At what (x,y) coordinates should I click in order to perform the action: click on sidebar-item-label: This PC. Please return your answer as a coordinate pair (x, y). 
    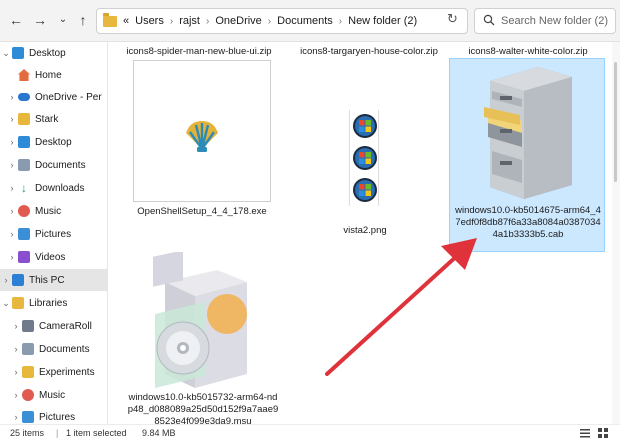
    Looking at the image, I should click on (47, 280).